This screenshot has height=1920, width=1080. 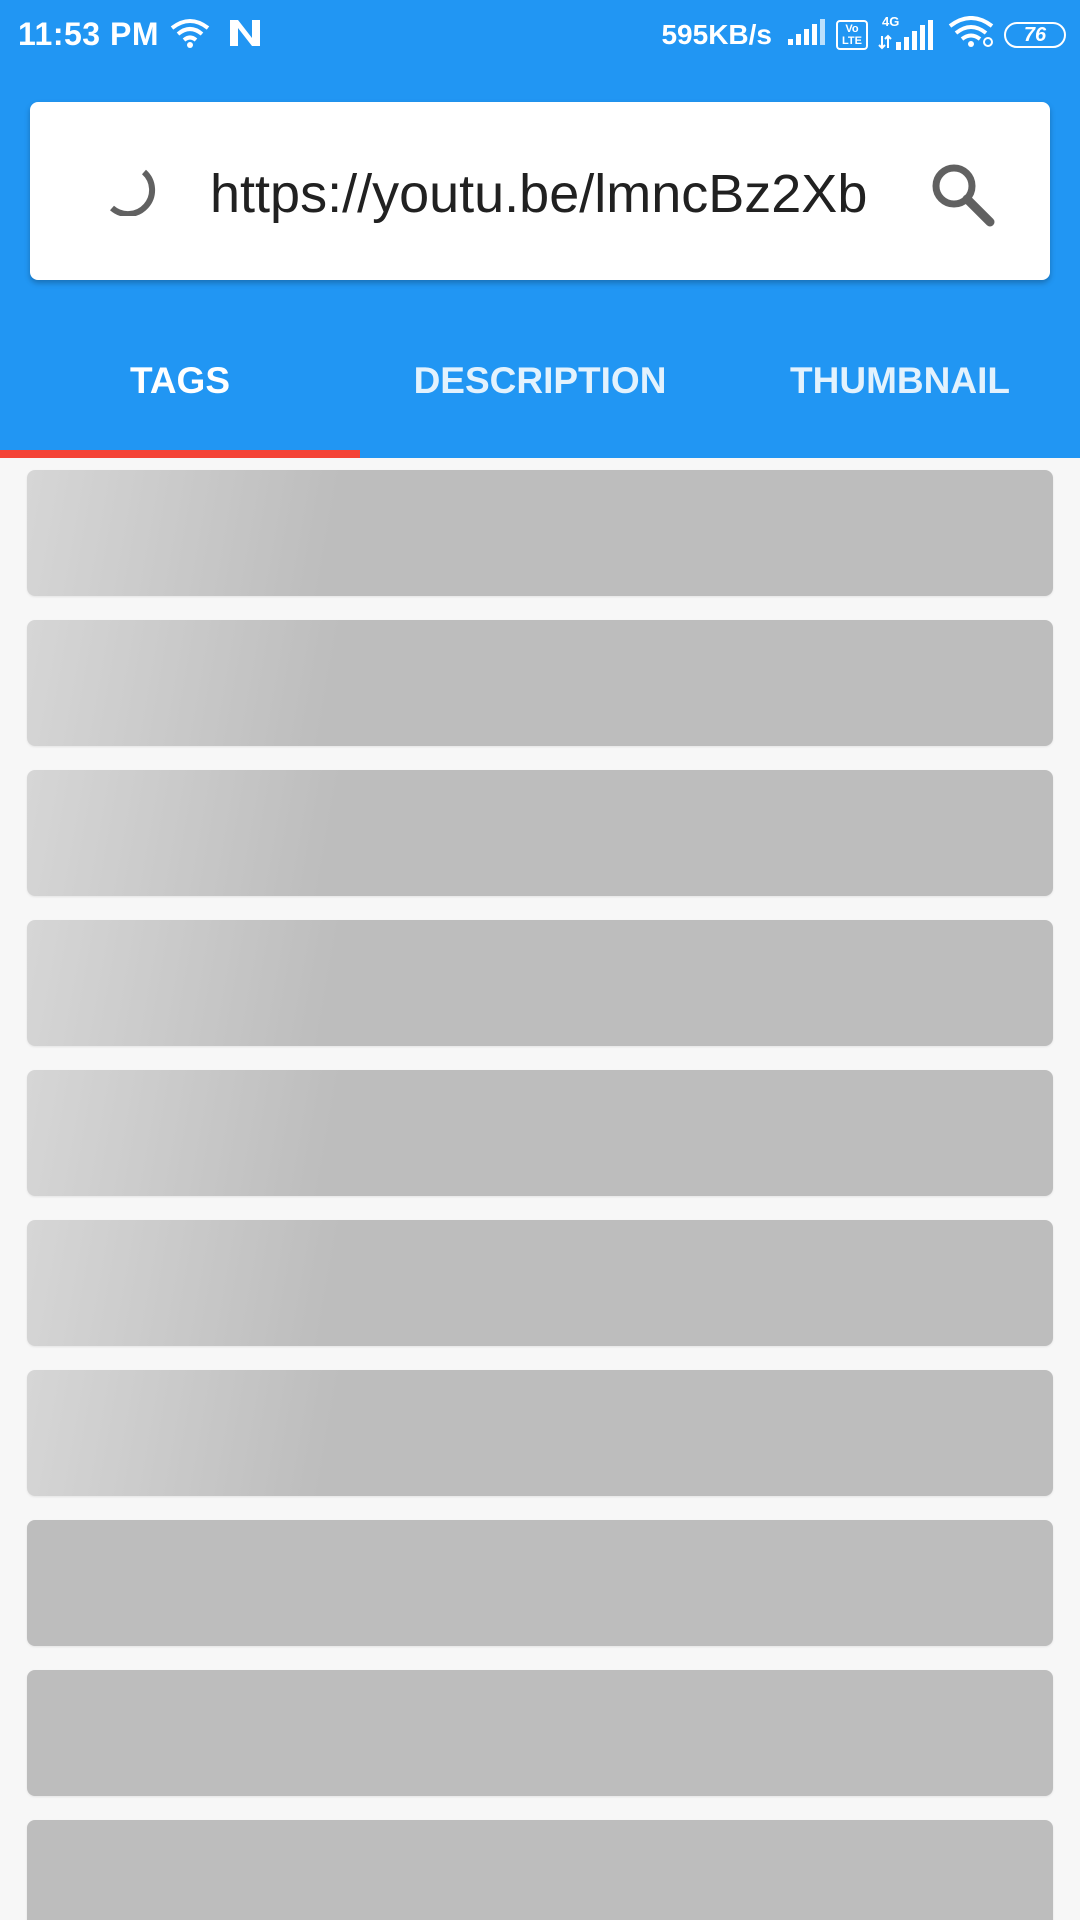 I want to click on selected-tab-indicator, so click(x=180, y=454).